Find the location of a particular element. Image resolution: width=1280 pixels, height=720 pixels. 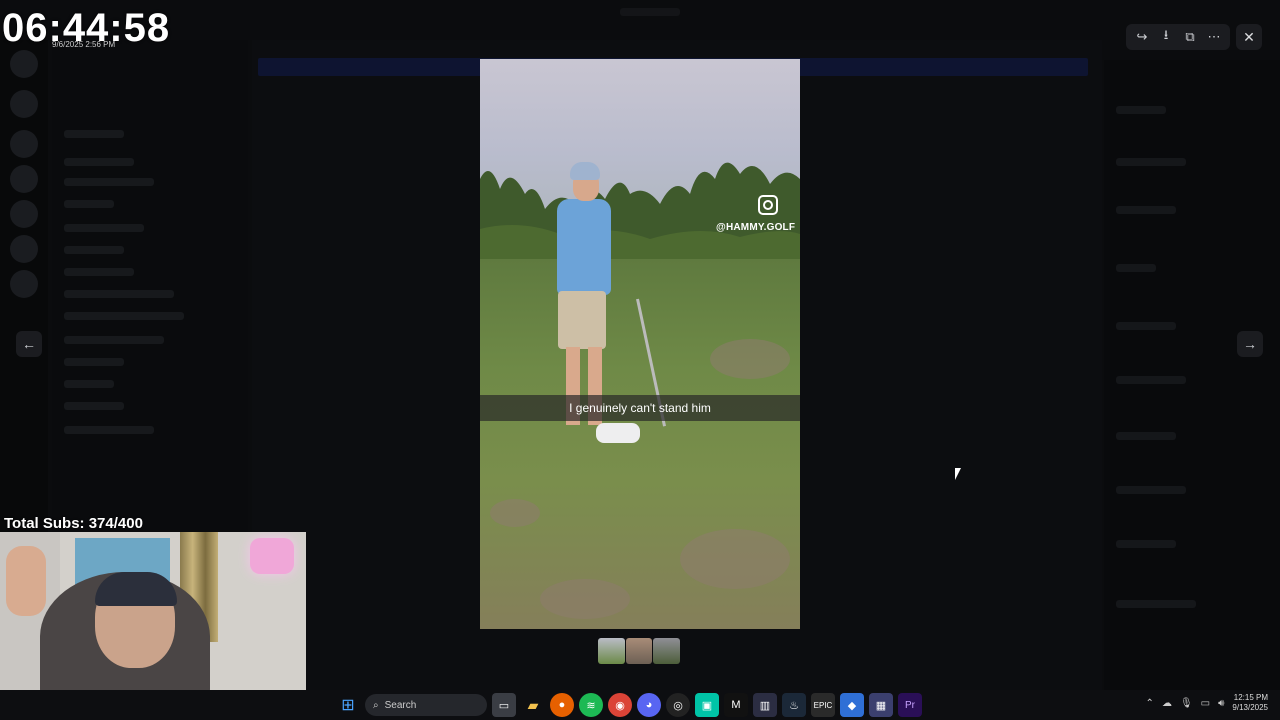

battle-net-icon: ◆ is located at coordinates (852, 705).